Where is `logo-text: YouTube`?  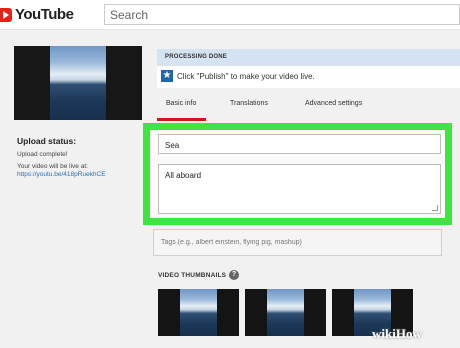
logo-text: YouTube is located at coordinates (44, 14).